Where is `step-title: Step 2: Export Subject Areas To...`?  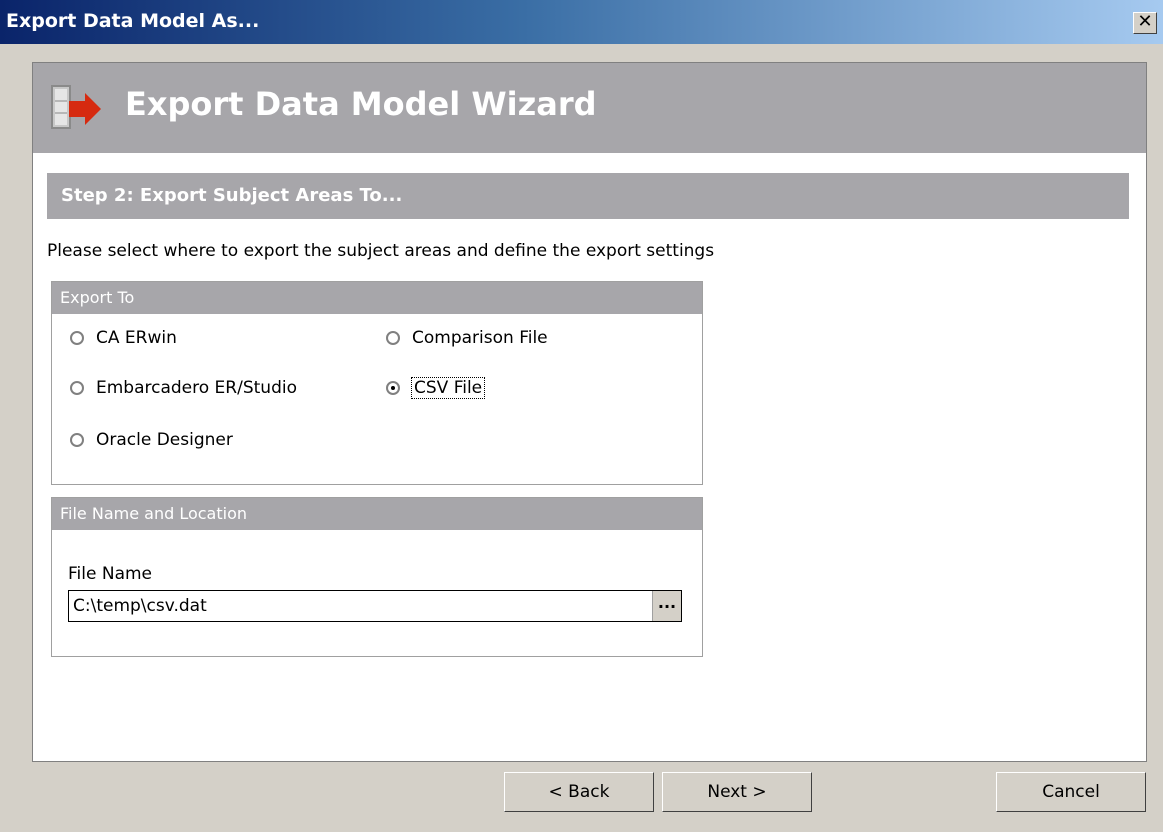 step-title: Step 2: Export Subject Areas To... is located at coordinates (232, 195).